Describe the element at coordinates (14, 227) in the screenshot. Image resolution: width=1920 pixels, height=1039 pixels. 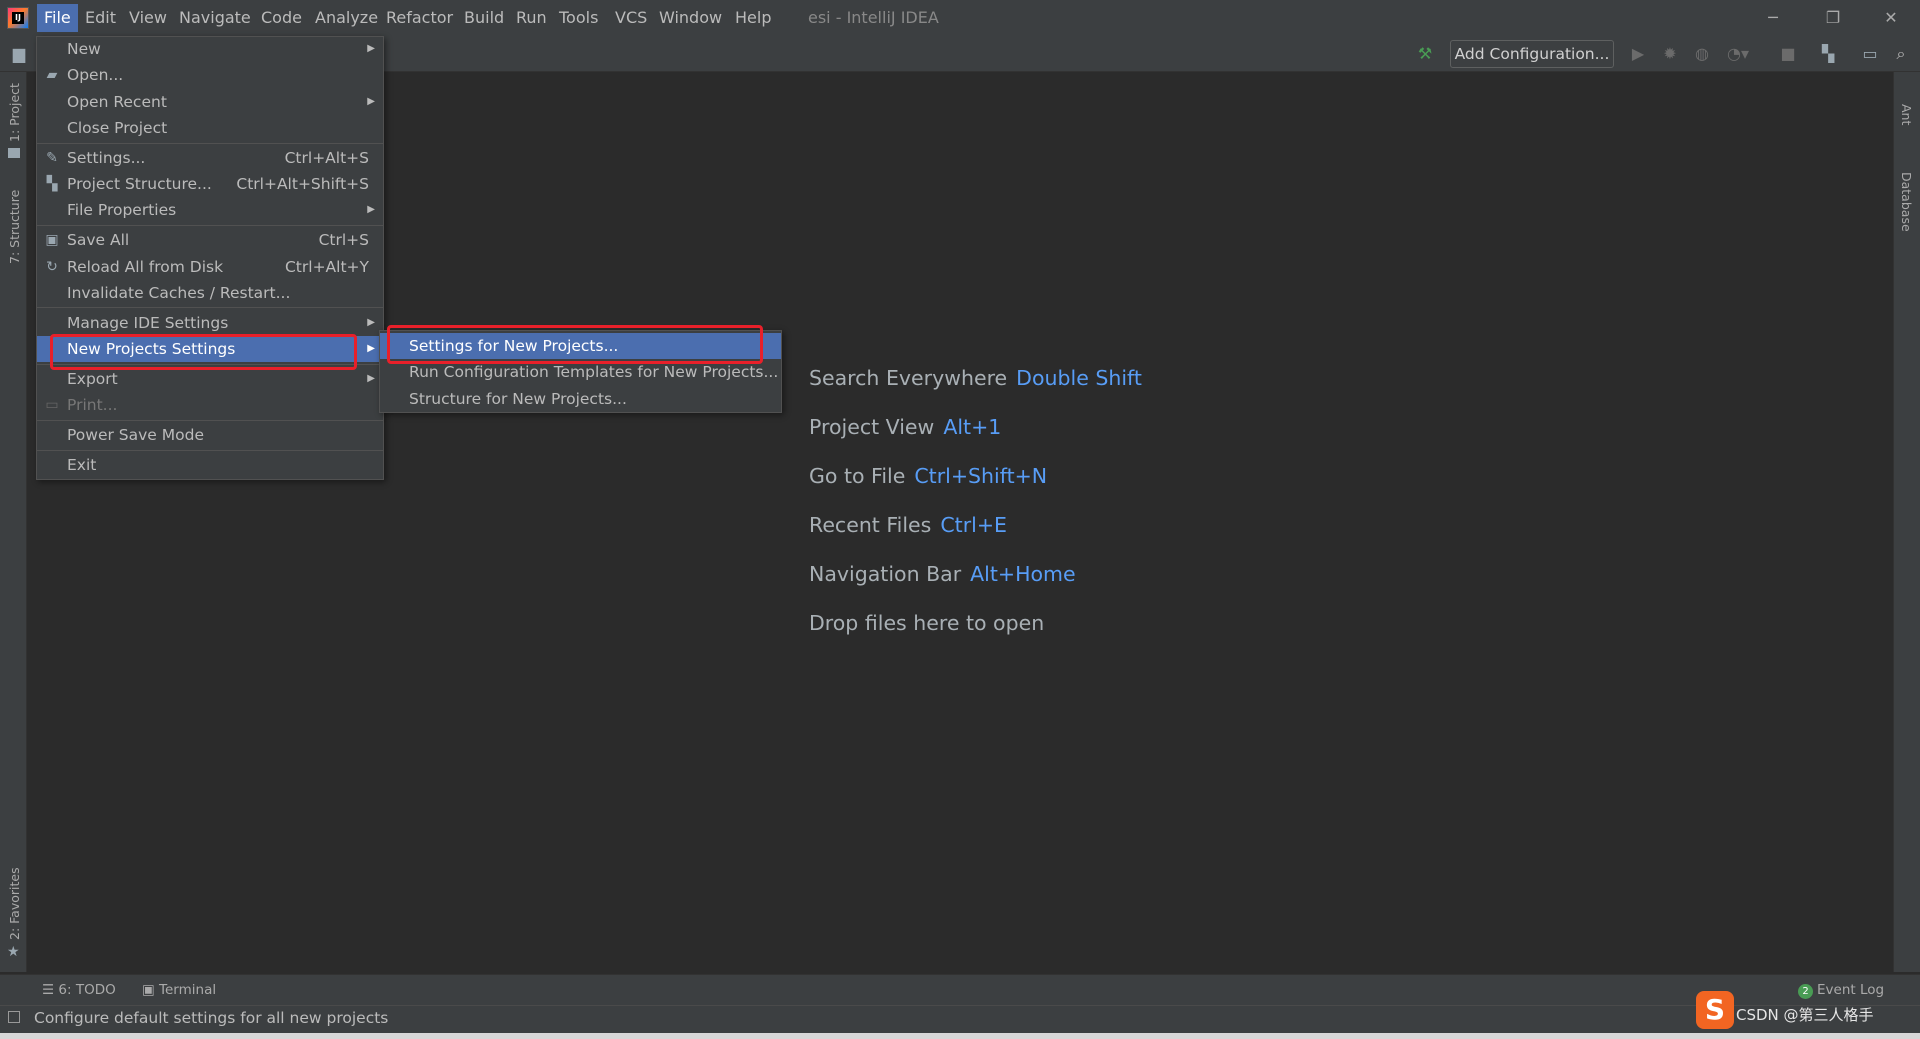
I see `structure-tool-tab: 7: Structure` at that location.